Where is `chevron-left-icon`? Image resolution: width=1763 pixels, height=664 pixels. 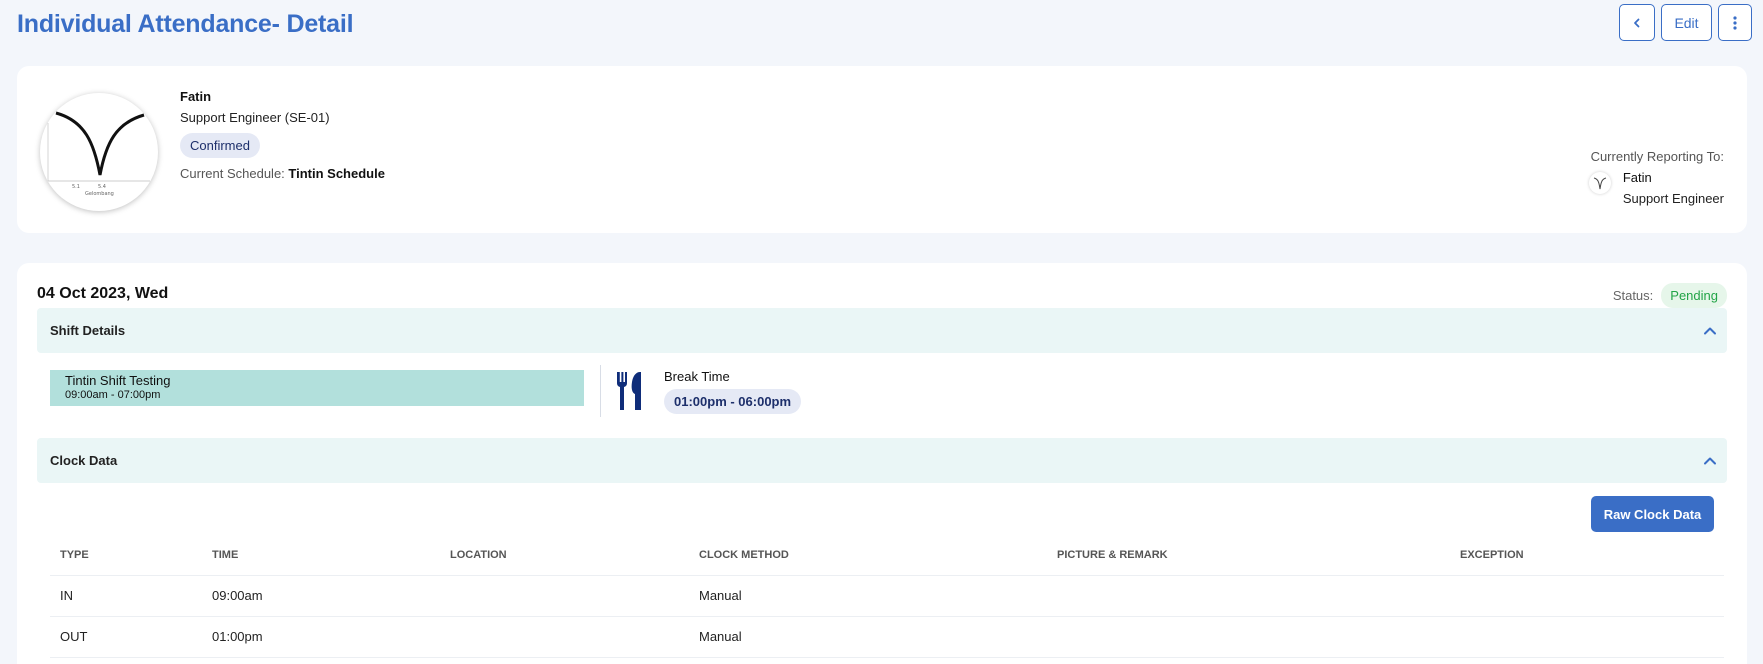
chevron-left-icon is located at coordinates (1637, 22).